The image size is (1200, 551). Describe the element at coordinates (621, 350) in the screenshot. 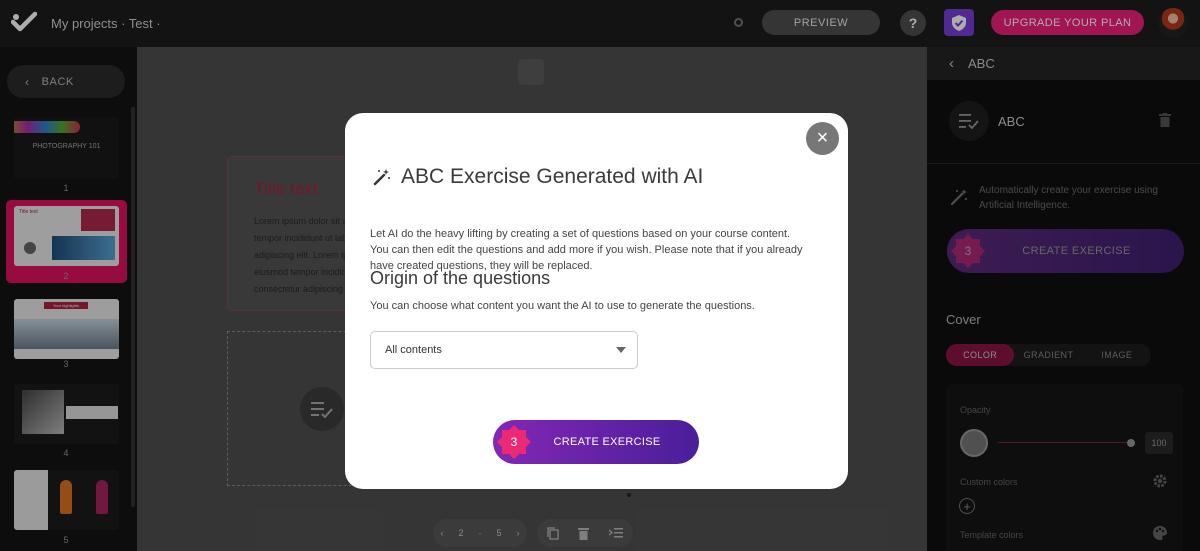

I see `chevron-down-icon` at that location.